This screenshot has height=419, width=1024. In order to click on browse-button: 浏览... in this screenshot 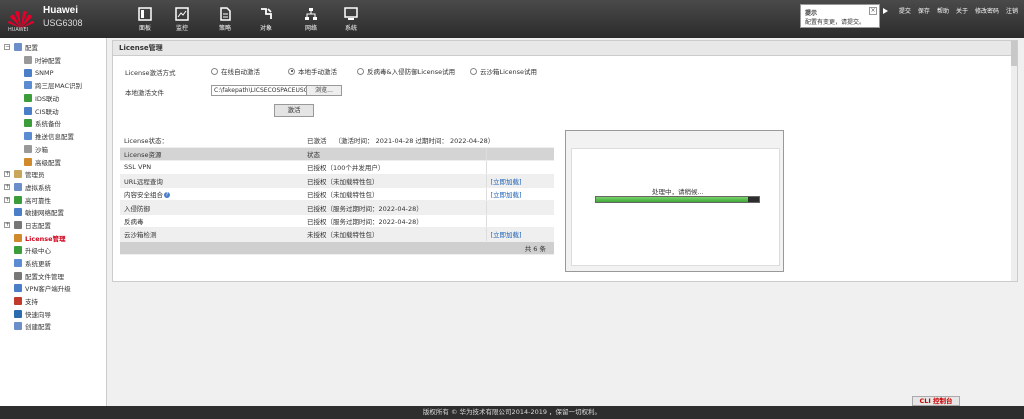, I will do `click(324, 90)`.